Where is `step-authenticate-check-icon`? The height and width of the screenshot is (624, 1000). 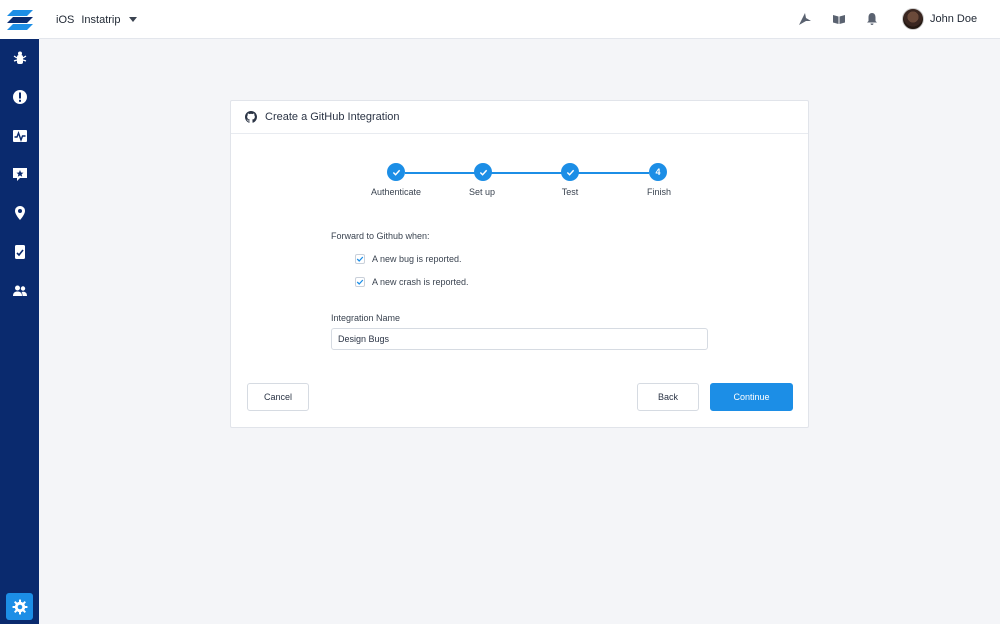
step-authenticate-check-icon is located at coordinates (396, 172).